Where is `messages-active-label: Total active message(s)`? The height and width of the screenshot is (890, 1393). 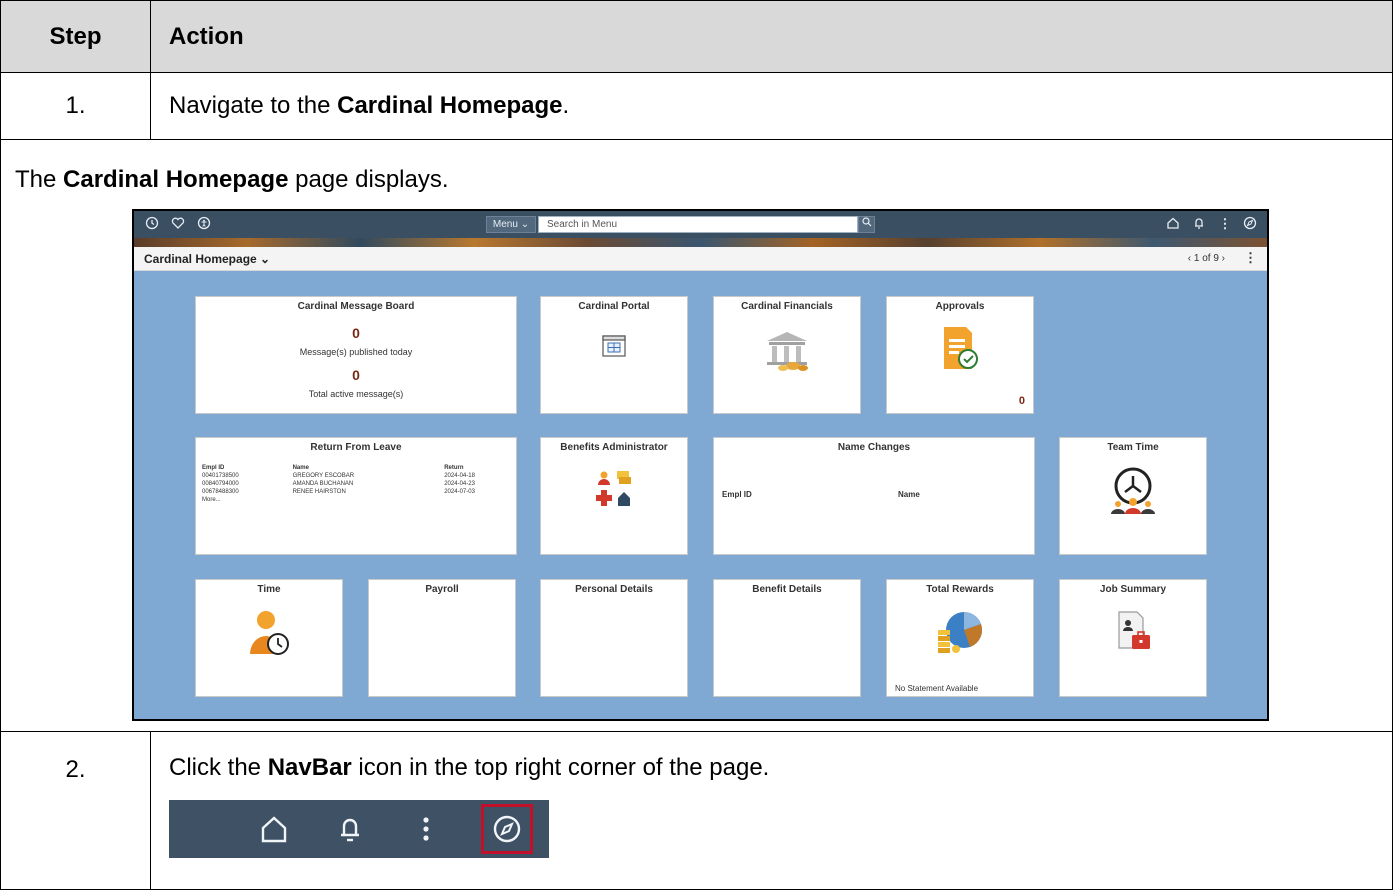
messages-active-label: Total active message(s) is located at coordinates (356, 394).